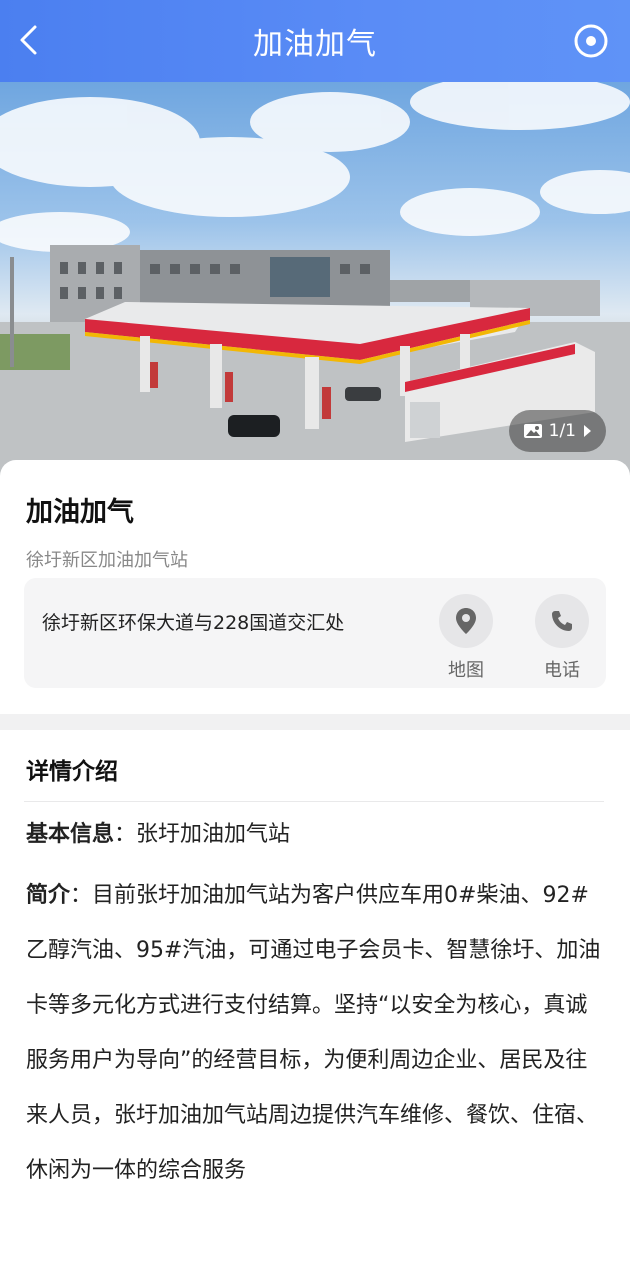 This screenshot has height=1280, width=630. I want to click on map-label: 地图, so click(466, 670).